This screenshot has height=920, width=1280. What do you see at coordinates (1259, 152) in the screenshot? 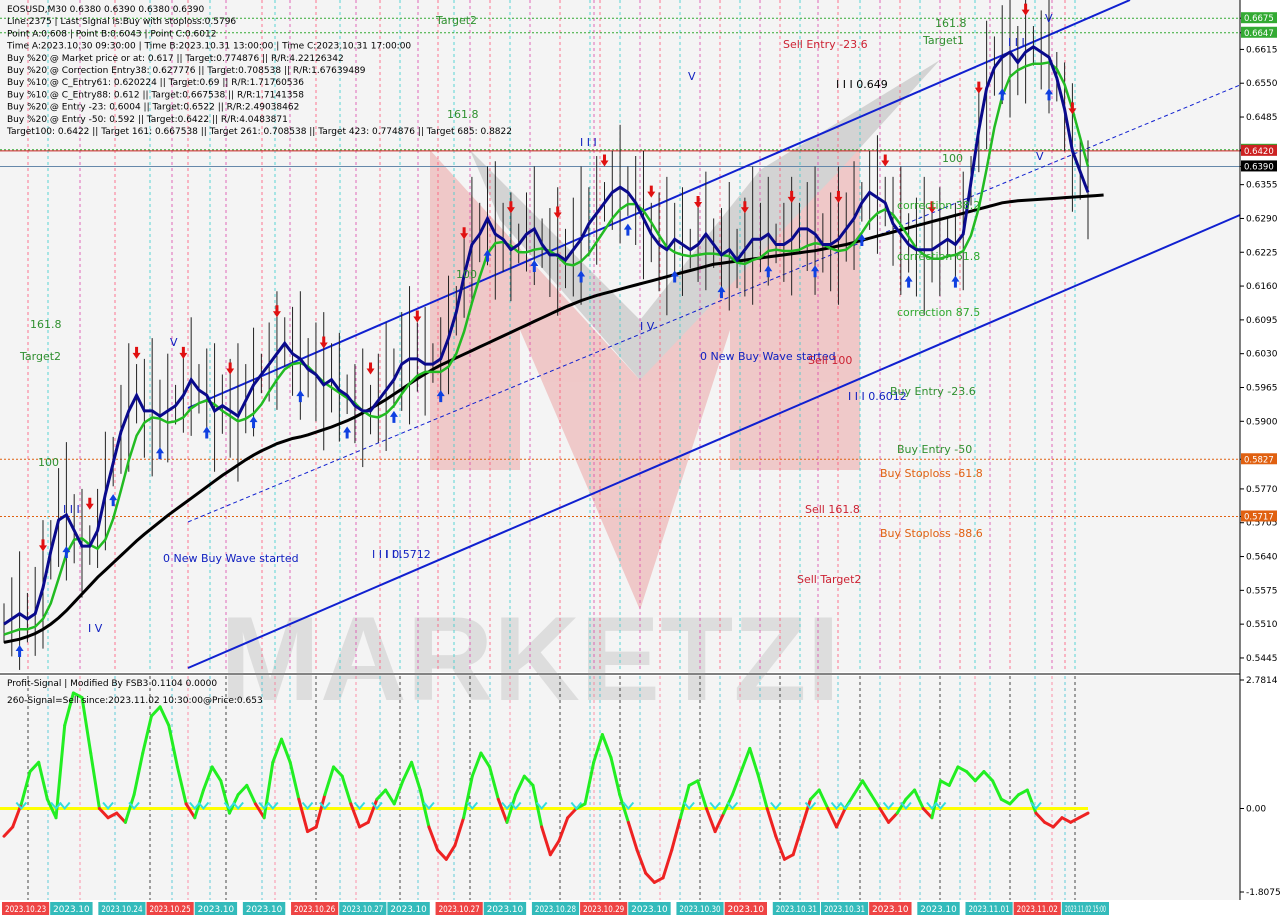
I see `price-tag-label: 0.6420` at bounding box center [1259, 152].